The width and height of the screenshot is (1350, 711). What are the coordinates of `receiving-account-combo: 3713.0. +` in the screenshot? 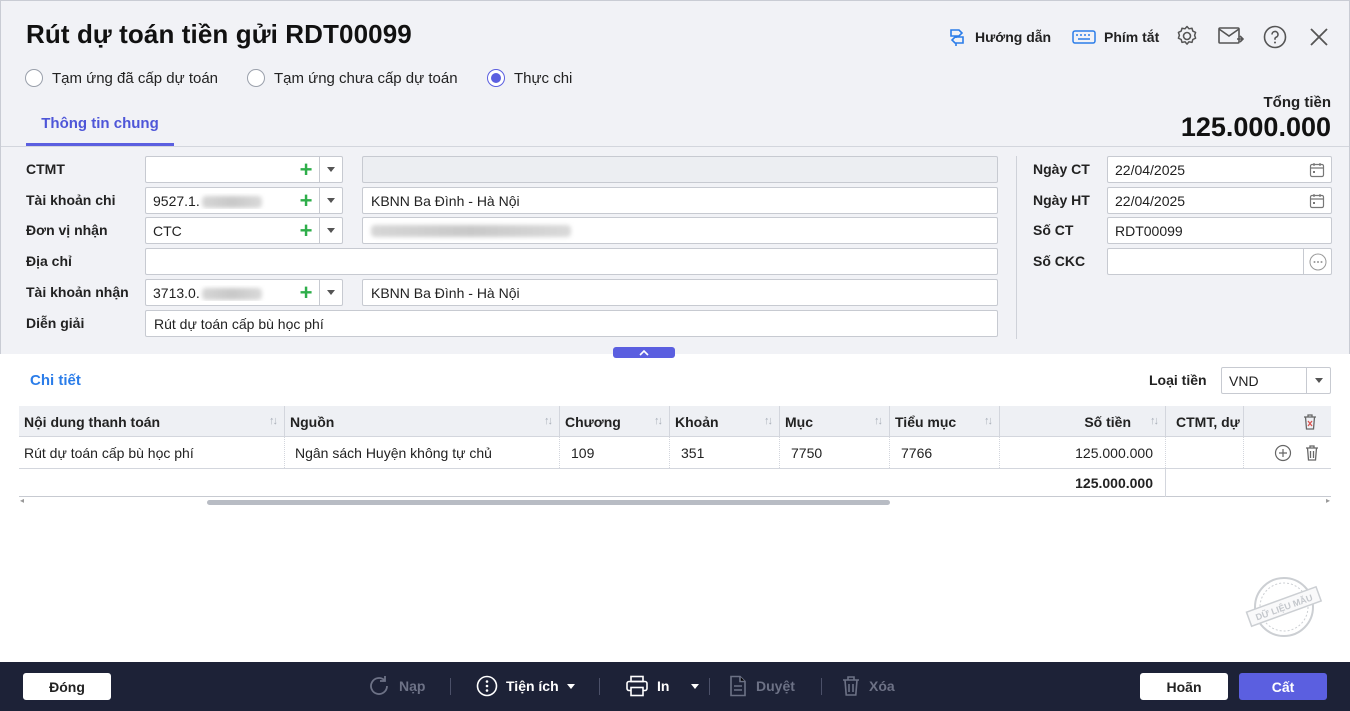 It's located at (244, 292).